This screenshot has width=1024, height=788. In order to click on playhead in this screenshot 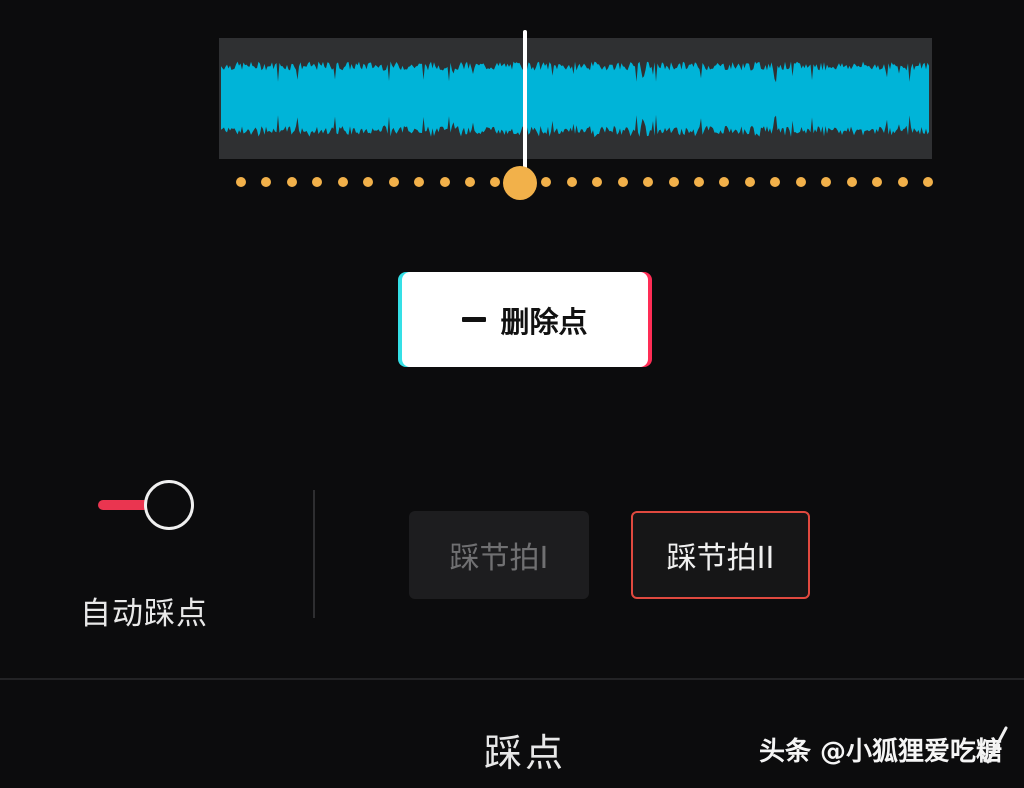, I will do `click(525, 101)`.